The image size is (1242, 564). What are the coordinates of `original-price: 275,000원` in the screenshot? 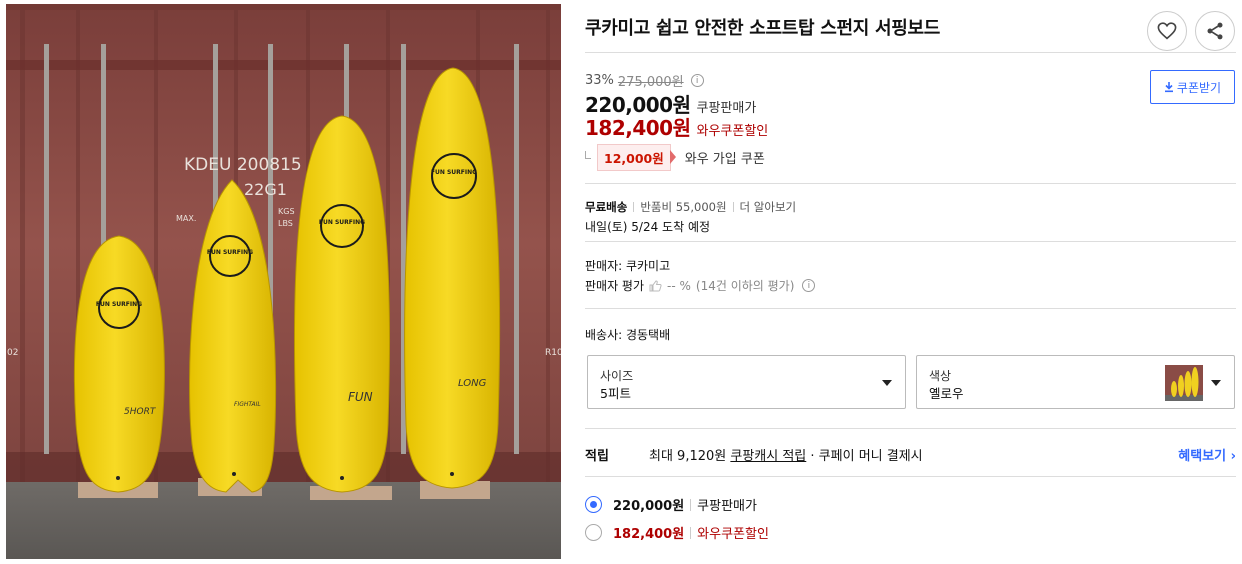 It's located at (650, 82).